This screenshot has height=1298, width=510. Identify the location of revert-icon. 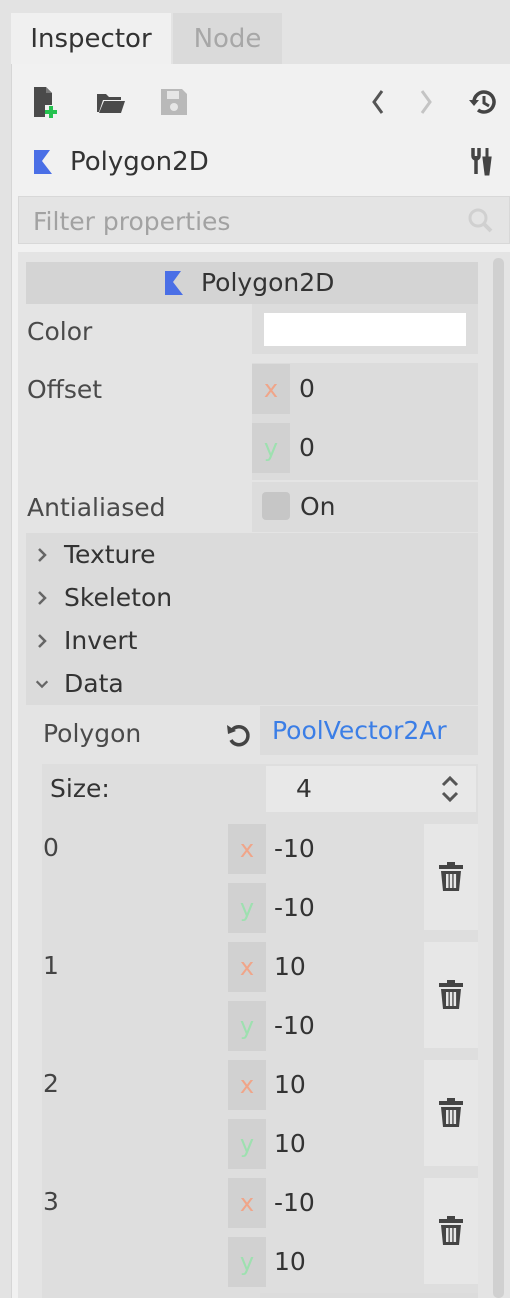
(238, 735).